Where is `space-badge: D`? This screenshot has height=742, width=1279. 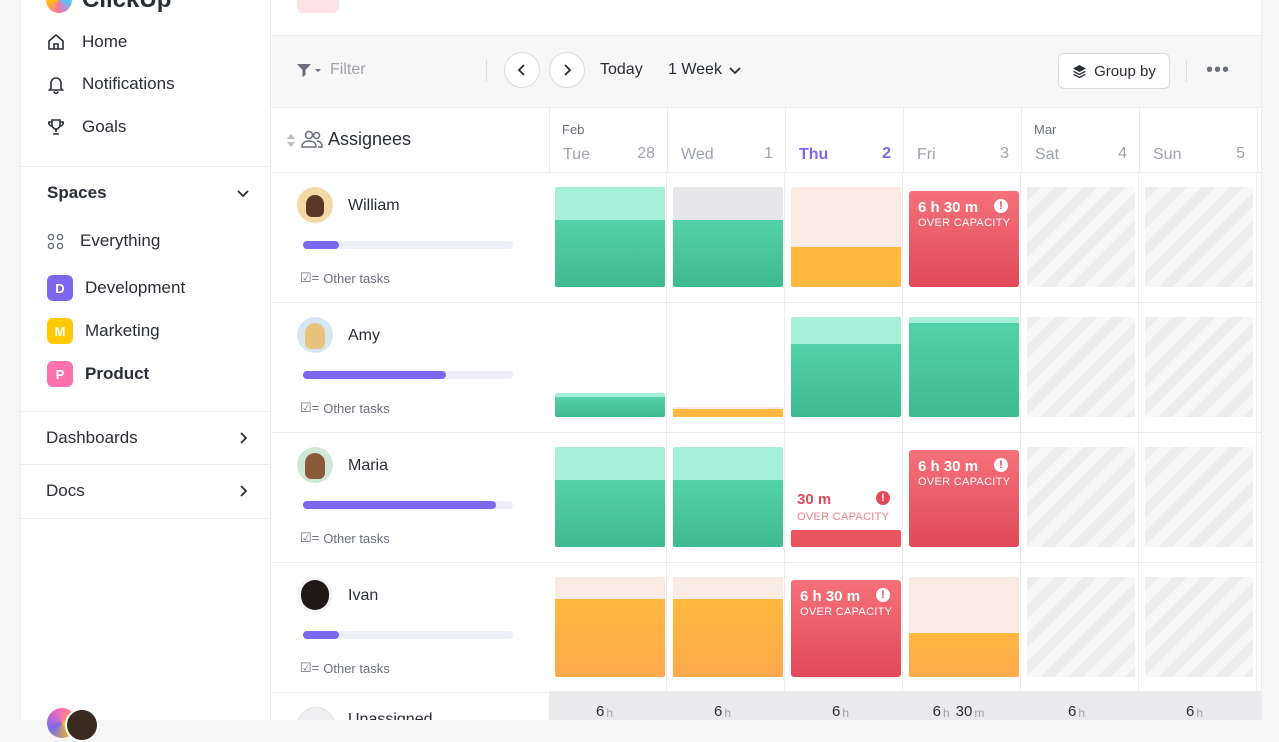 space-badge: D is located at coordinates (60, 288).